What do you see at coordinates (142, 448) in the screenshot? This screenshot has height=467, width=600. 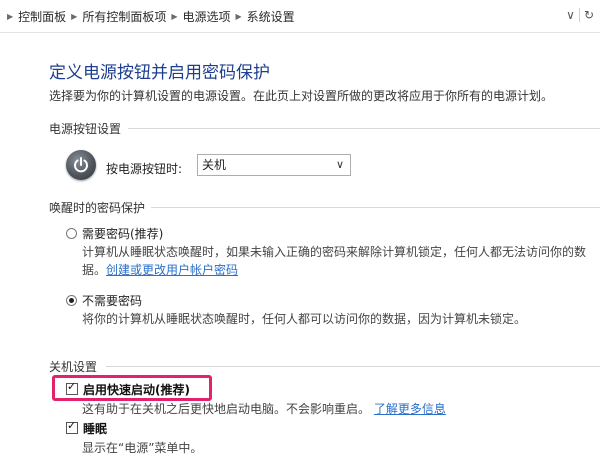 I see `sleep-desc: 显示在“电源”菜单中。` at bounding box center [142, 448].